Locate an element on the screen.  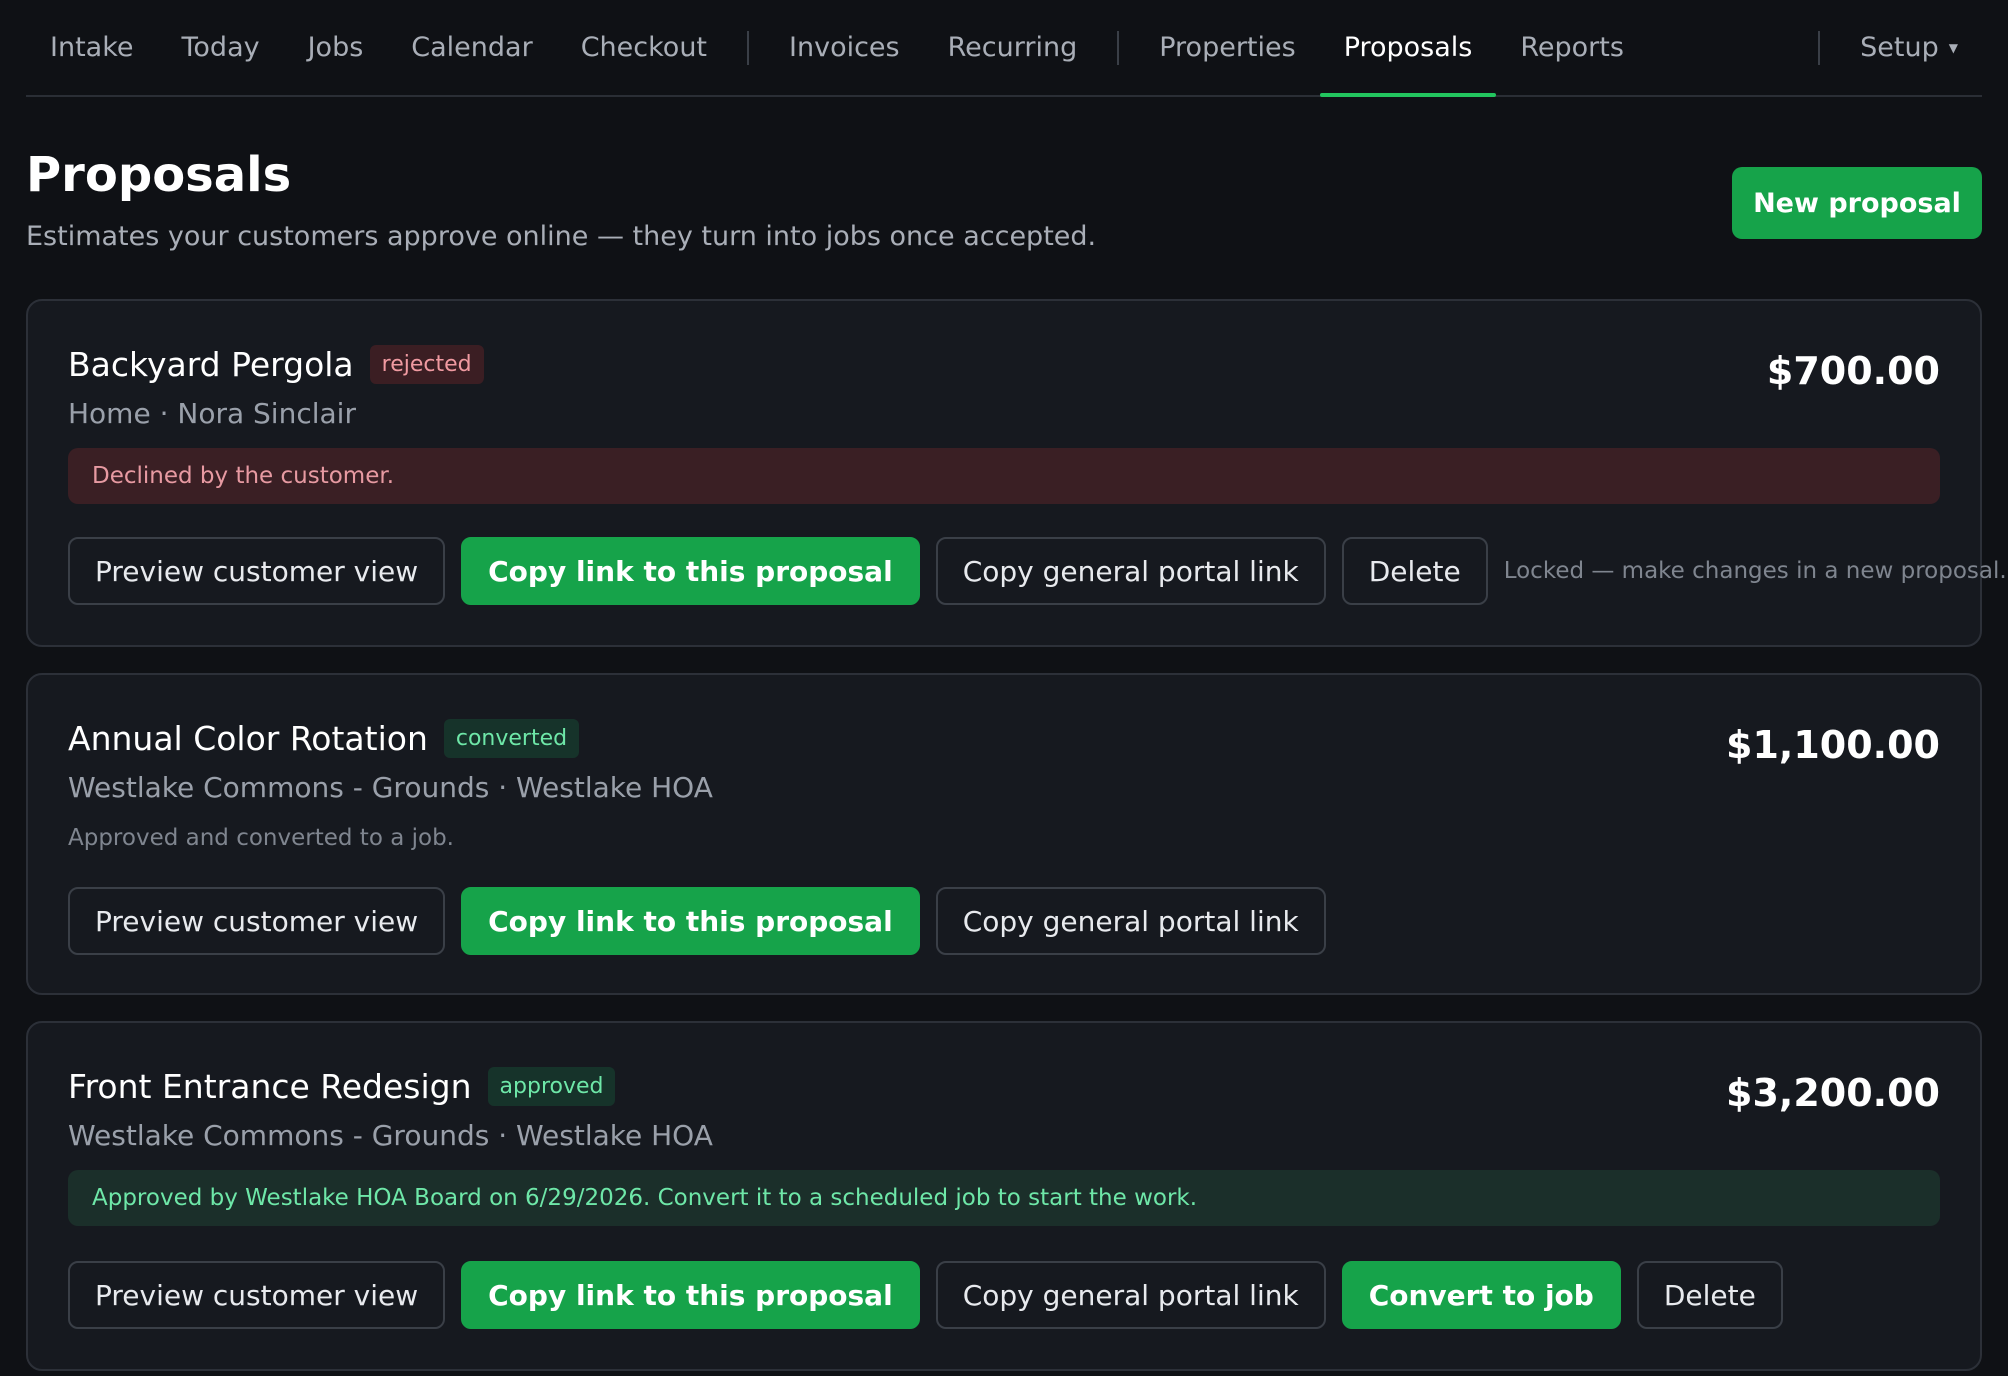
proposal-subtitle: Home · Nora Sinclair is located at coordinates (212, 413).